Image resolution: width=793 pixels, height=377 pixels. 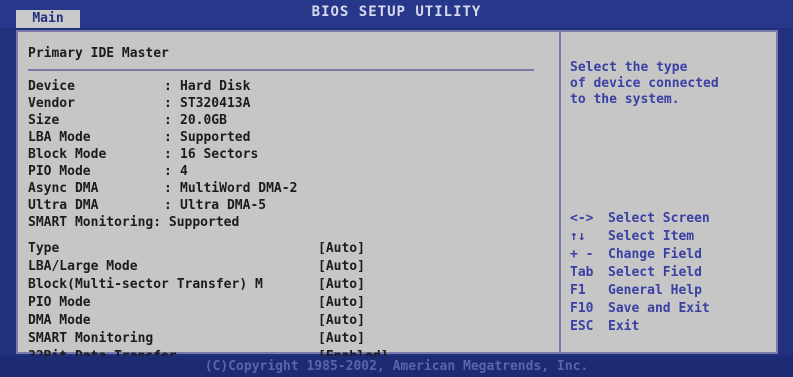 What do you see at coordinates (239, 188) in the screenshot?
I see `info-value: MultiWord DMA-2` at bounding box center [239, 188].